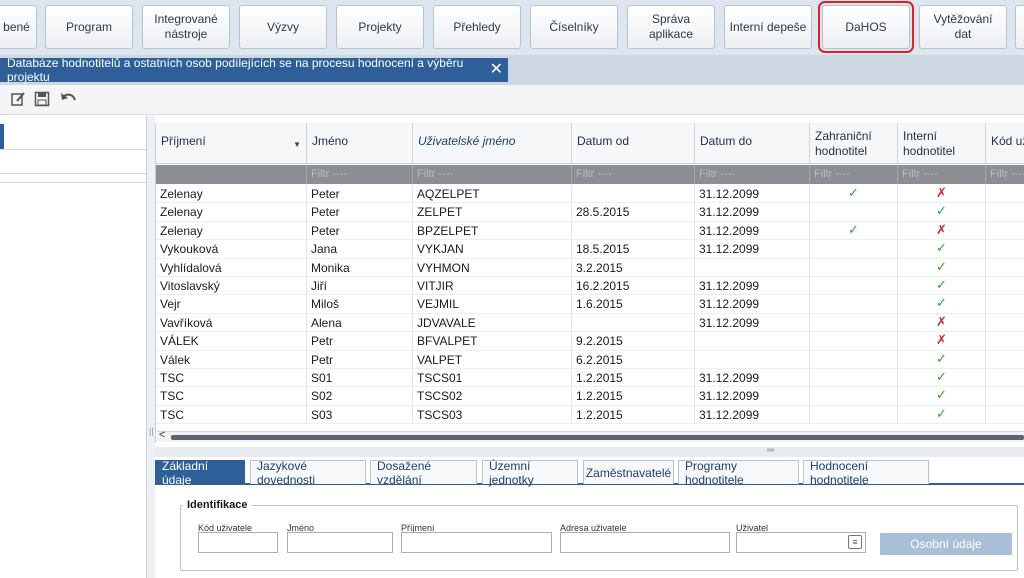  Describe the element at coordinates (423, 473) in the screenshot. I see `tab-dosazene-vzdelani: Dosažené vzdělání` at that location.